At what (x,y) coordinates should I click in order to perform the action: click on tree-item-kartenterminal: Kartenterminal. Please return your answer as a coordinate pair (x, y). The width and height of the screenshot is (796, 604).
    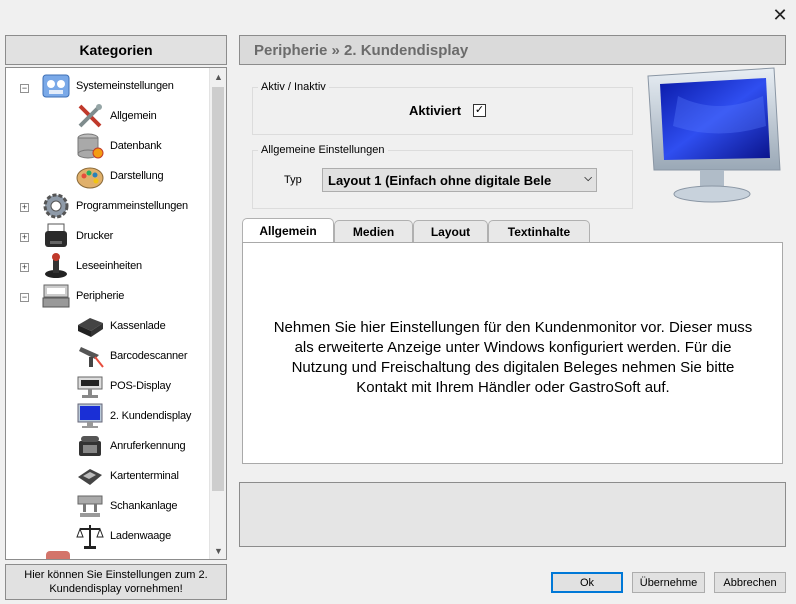
    Looking at the image, I should click on (127, 476).